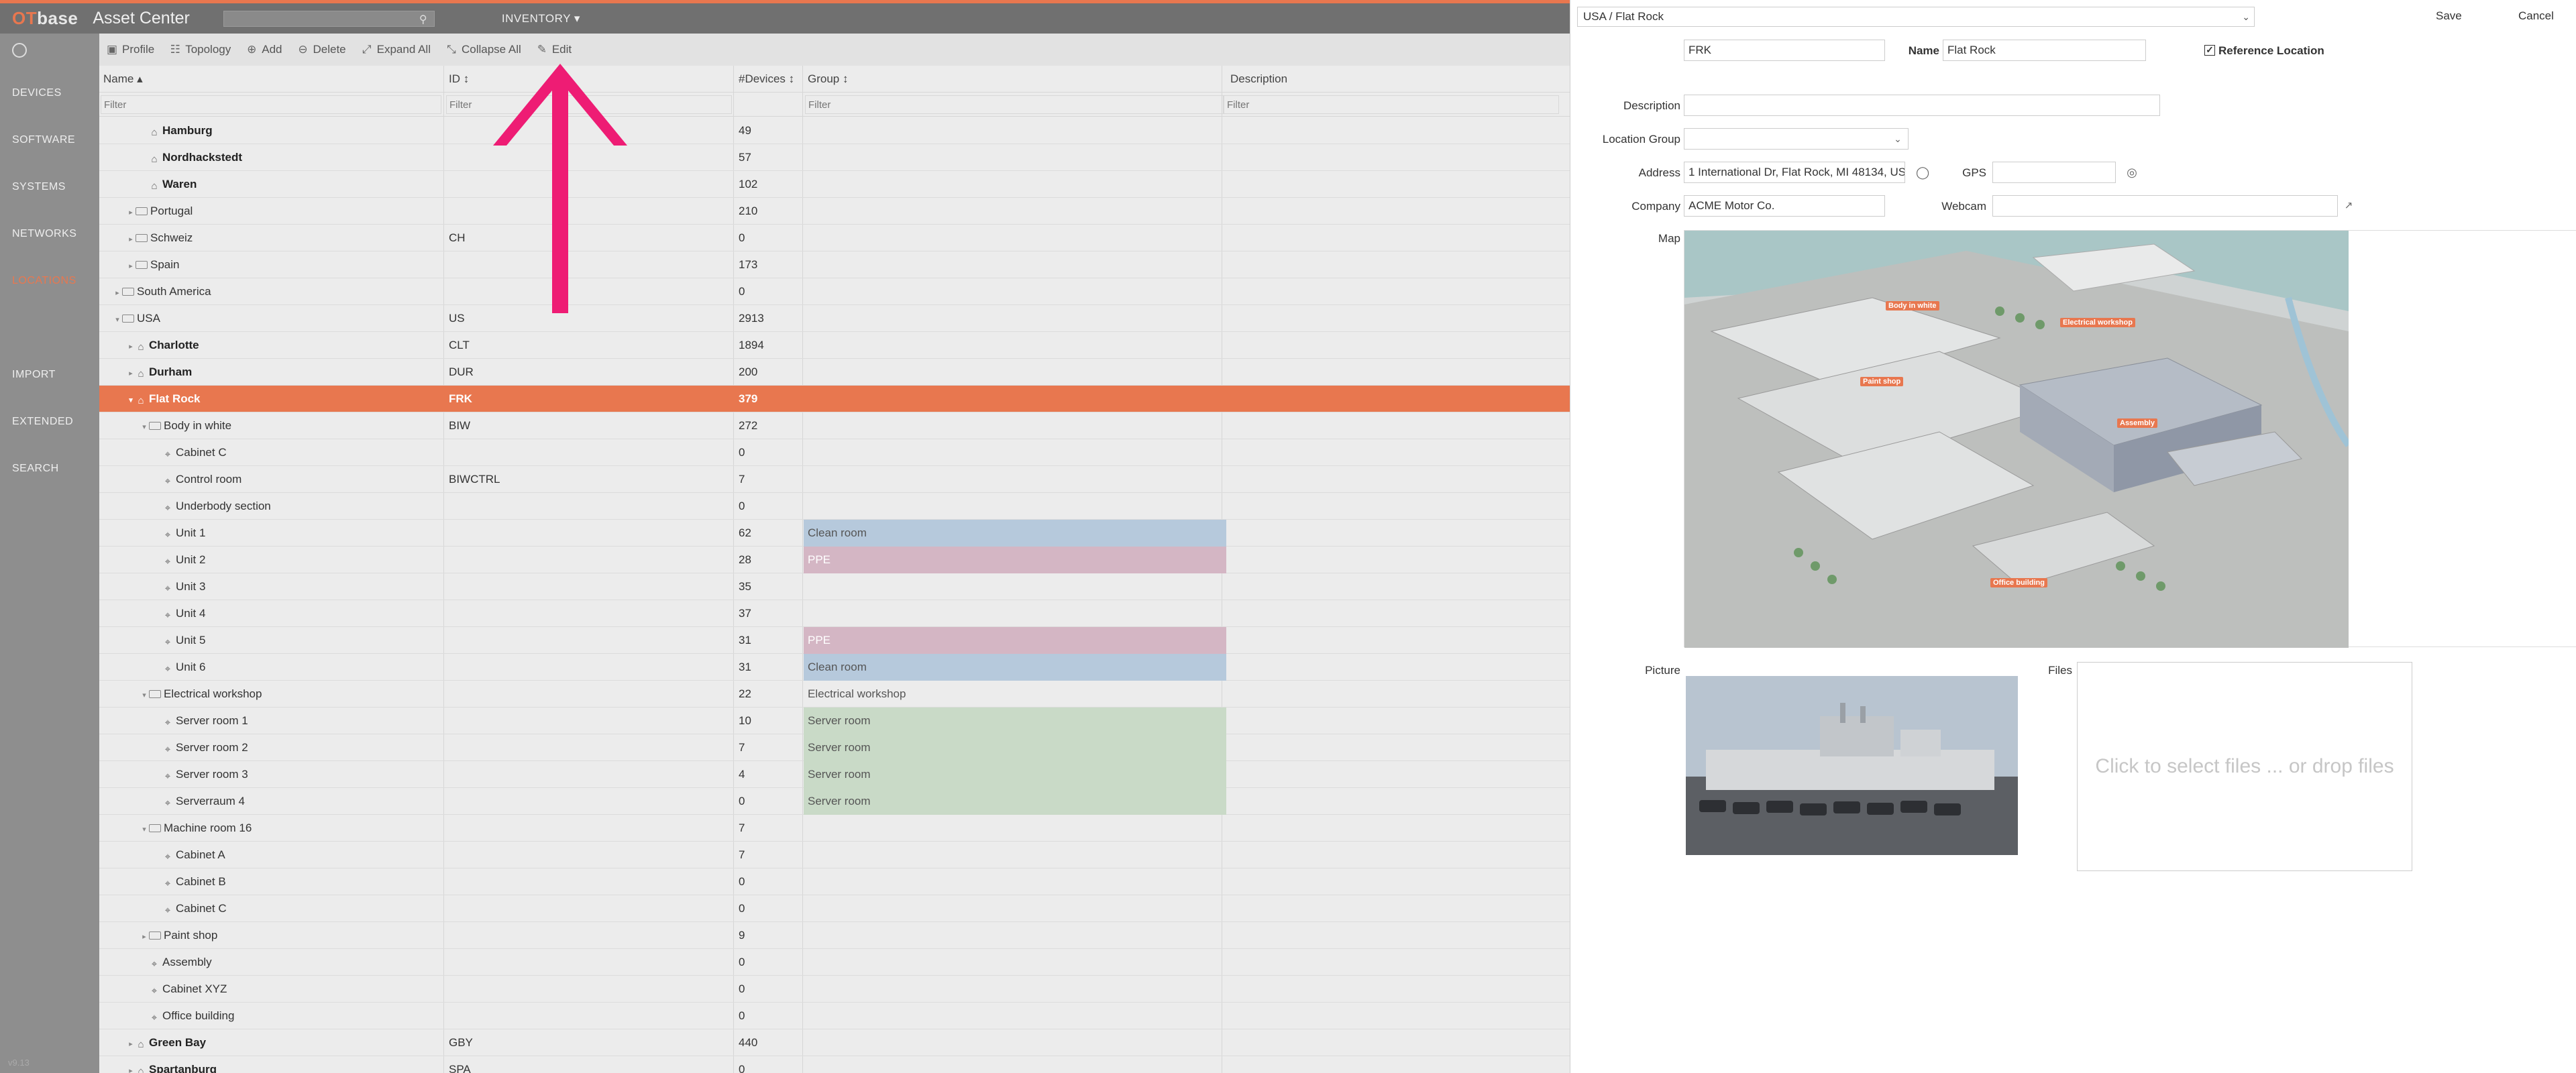 The image size is (2576, 1073). Describe the element at coordinates (834, 533) in the screenshot. I see `table-row: ⌖ Unit 1 62 Clean room` at that location.